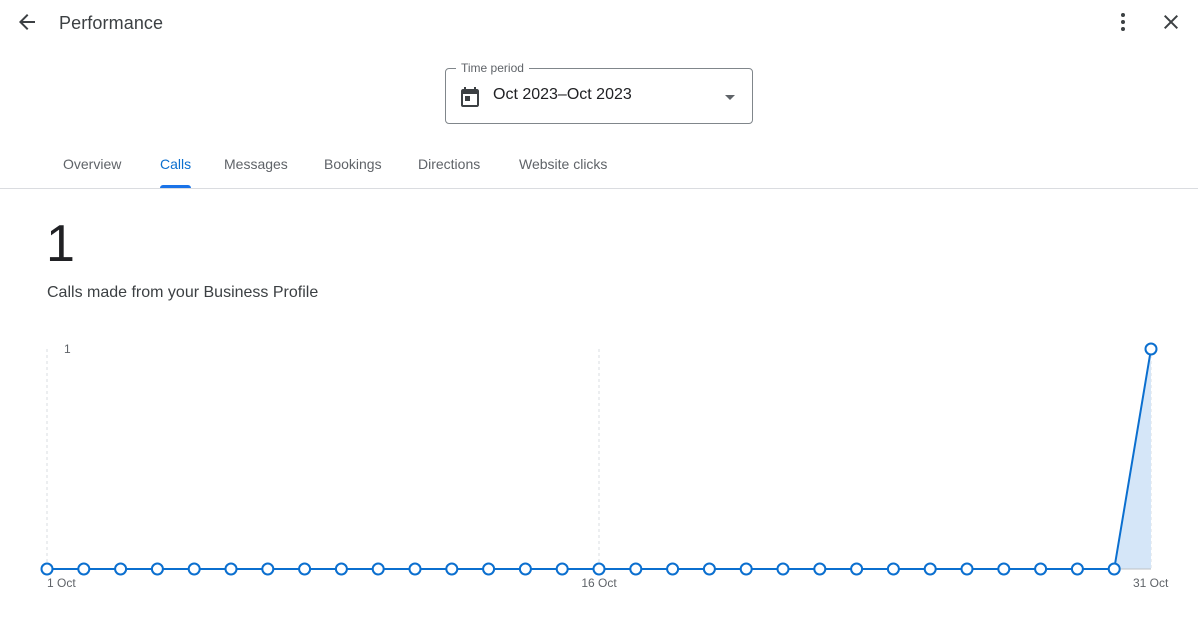 This screenshot has width=1198, height=640. Describe the element at coordinates (599, 583) in the screenshot. I see `x-tick-label: 16 Oct` at that location.